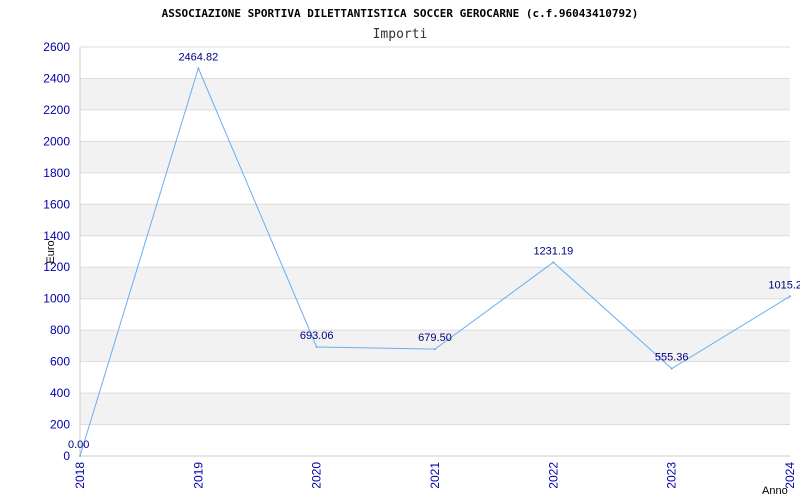 This screenshot has height=500, width=800. I want to click on y-axis-label: Euro, so click(51, 251).